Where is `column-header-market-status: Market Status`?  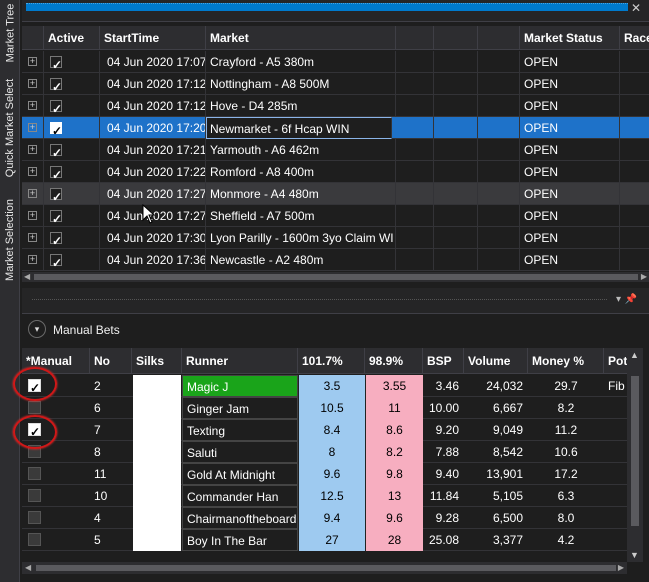 column-header-market-status: Market Status is located at coordinates (570, 38).